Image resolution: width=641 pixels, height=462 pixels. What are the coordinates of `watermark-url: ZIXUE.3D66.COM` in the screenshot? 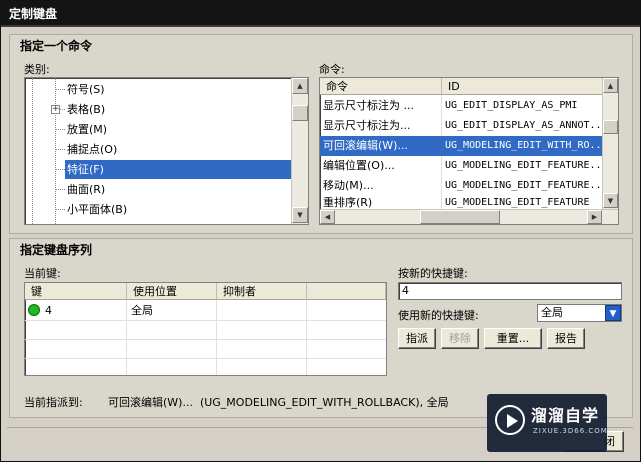 It's located at (570, 431).